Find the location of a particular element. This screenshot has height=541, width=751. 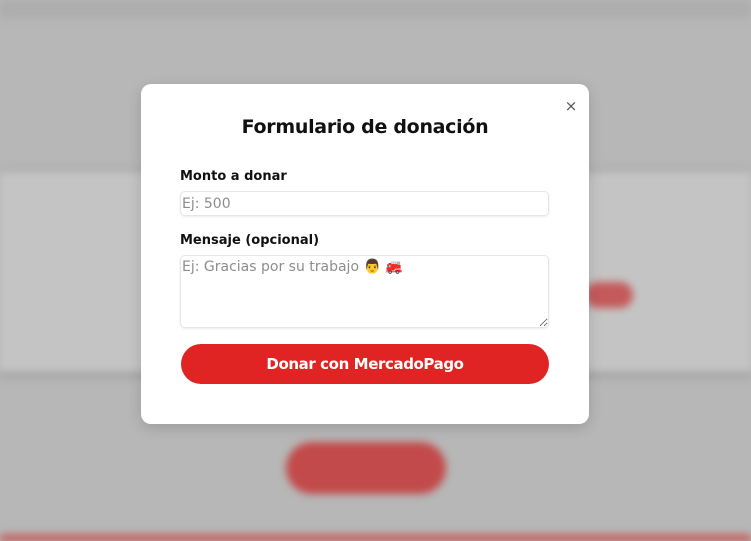

close-icon: × is located at coordinates (571, 106).